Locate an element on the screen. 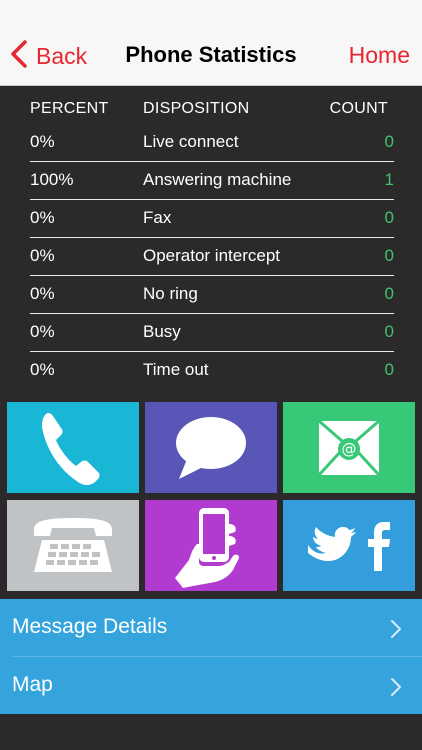 This screenshot has height=750, width=422. table-row: 0% Time out 0 is located at coordinates (211, 371).